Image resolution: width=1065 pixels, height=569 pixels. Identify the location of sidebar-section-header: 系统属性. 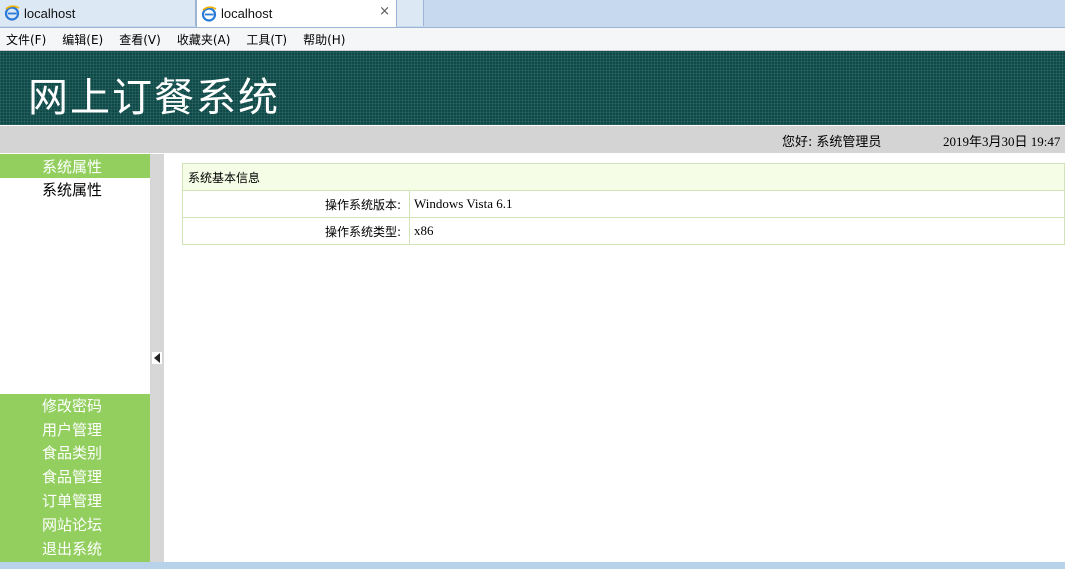
(75, 166).